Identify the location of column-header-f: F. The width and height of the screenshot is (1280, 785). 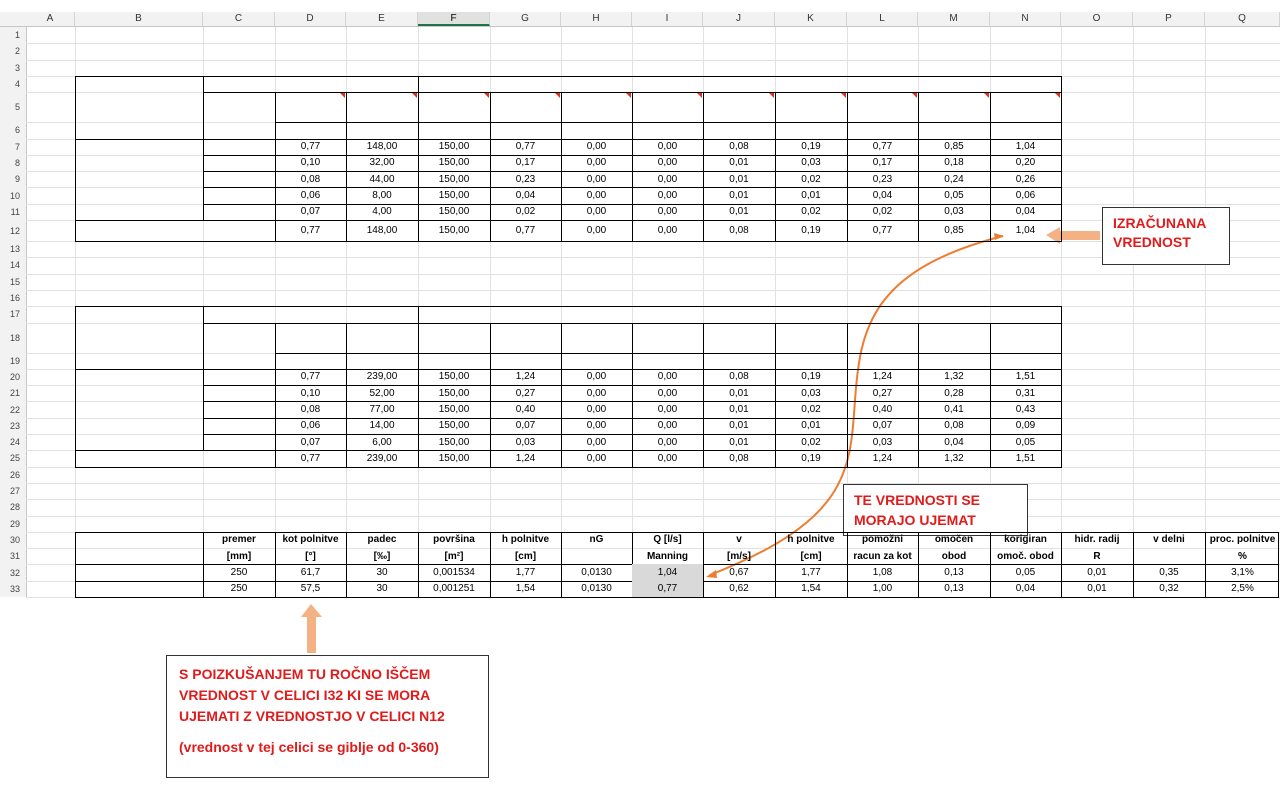
(454, 19).